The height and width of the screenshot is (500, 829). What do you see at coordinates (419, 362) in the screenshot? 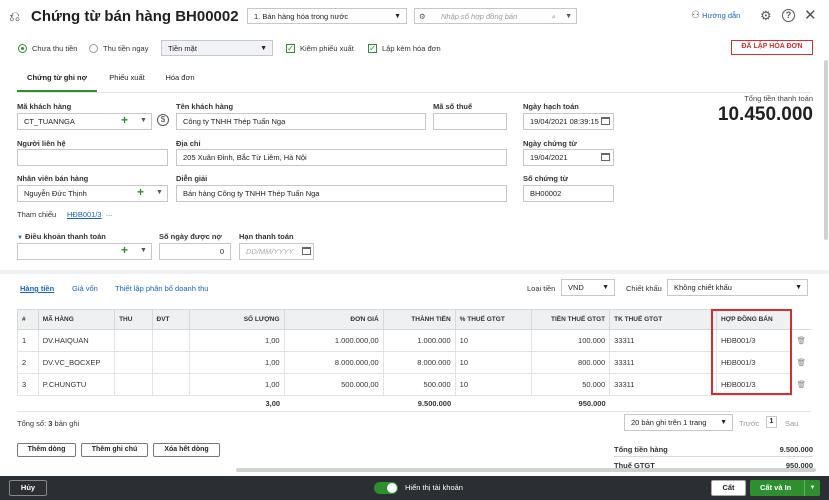
I see `cell-amount: 8.000.000` at bounding box center [419, 362].